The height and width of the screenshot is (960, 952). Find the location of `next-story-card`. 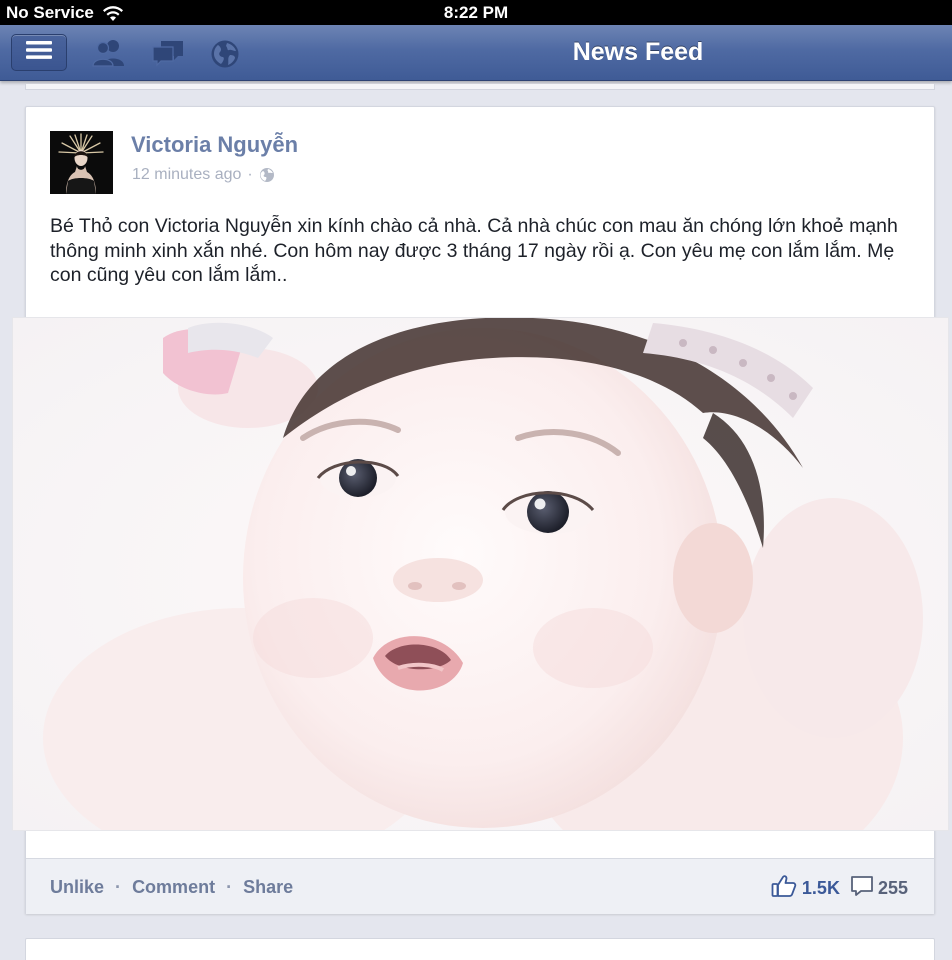

next-story-card is located at coordinates (480, 949).